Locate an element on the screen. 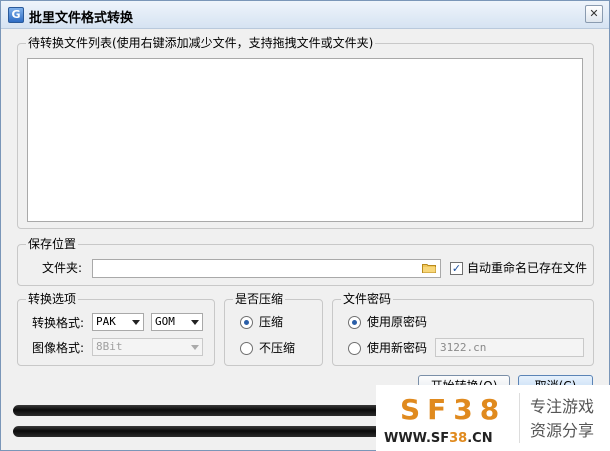 Image resolution: width=610 pixels, height=451 pixels. password-legend: 文件密码 is located at coordinates (367, 299).